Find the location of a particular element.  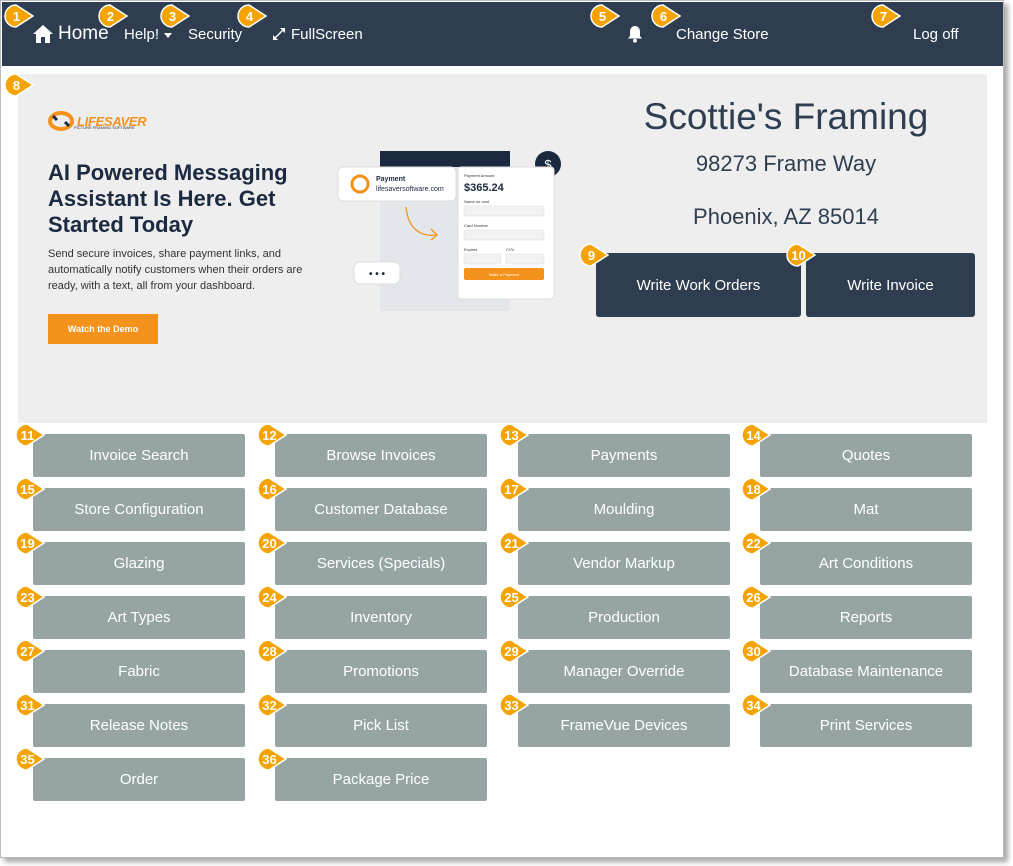

callout-badge: 27 is located at coordinates (30, 651).